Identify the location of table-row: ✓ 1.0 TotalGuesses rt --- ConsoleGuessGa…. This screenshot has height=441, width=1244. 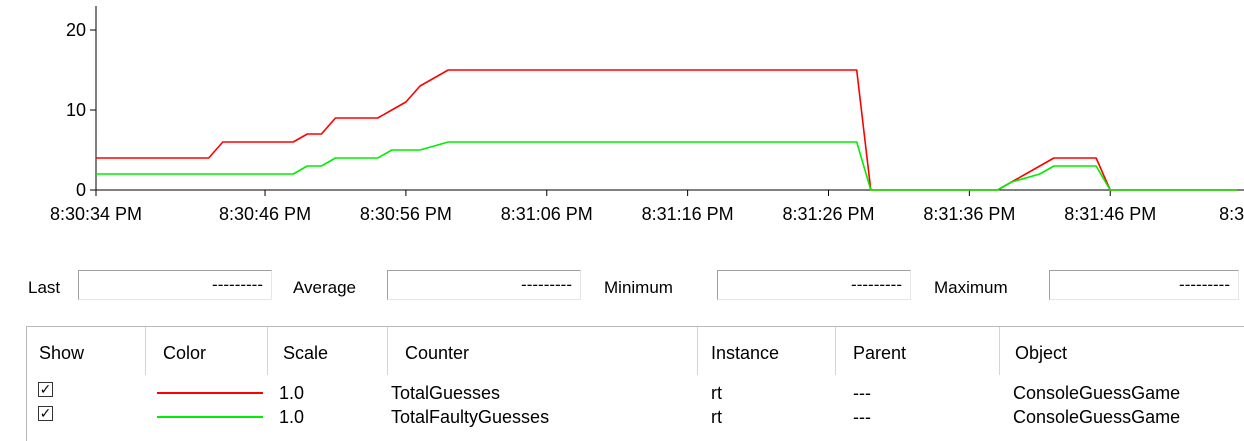
(635, 393).